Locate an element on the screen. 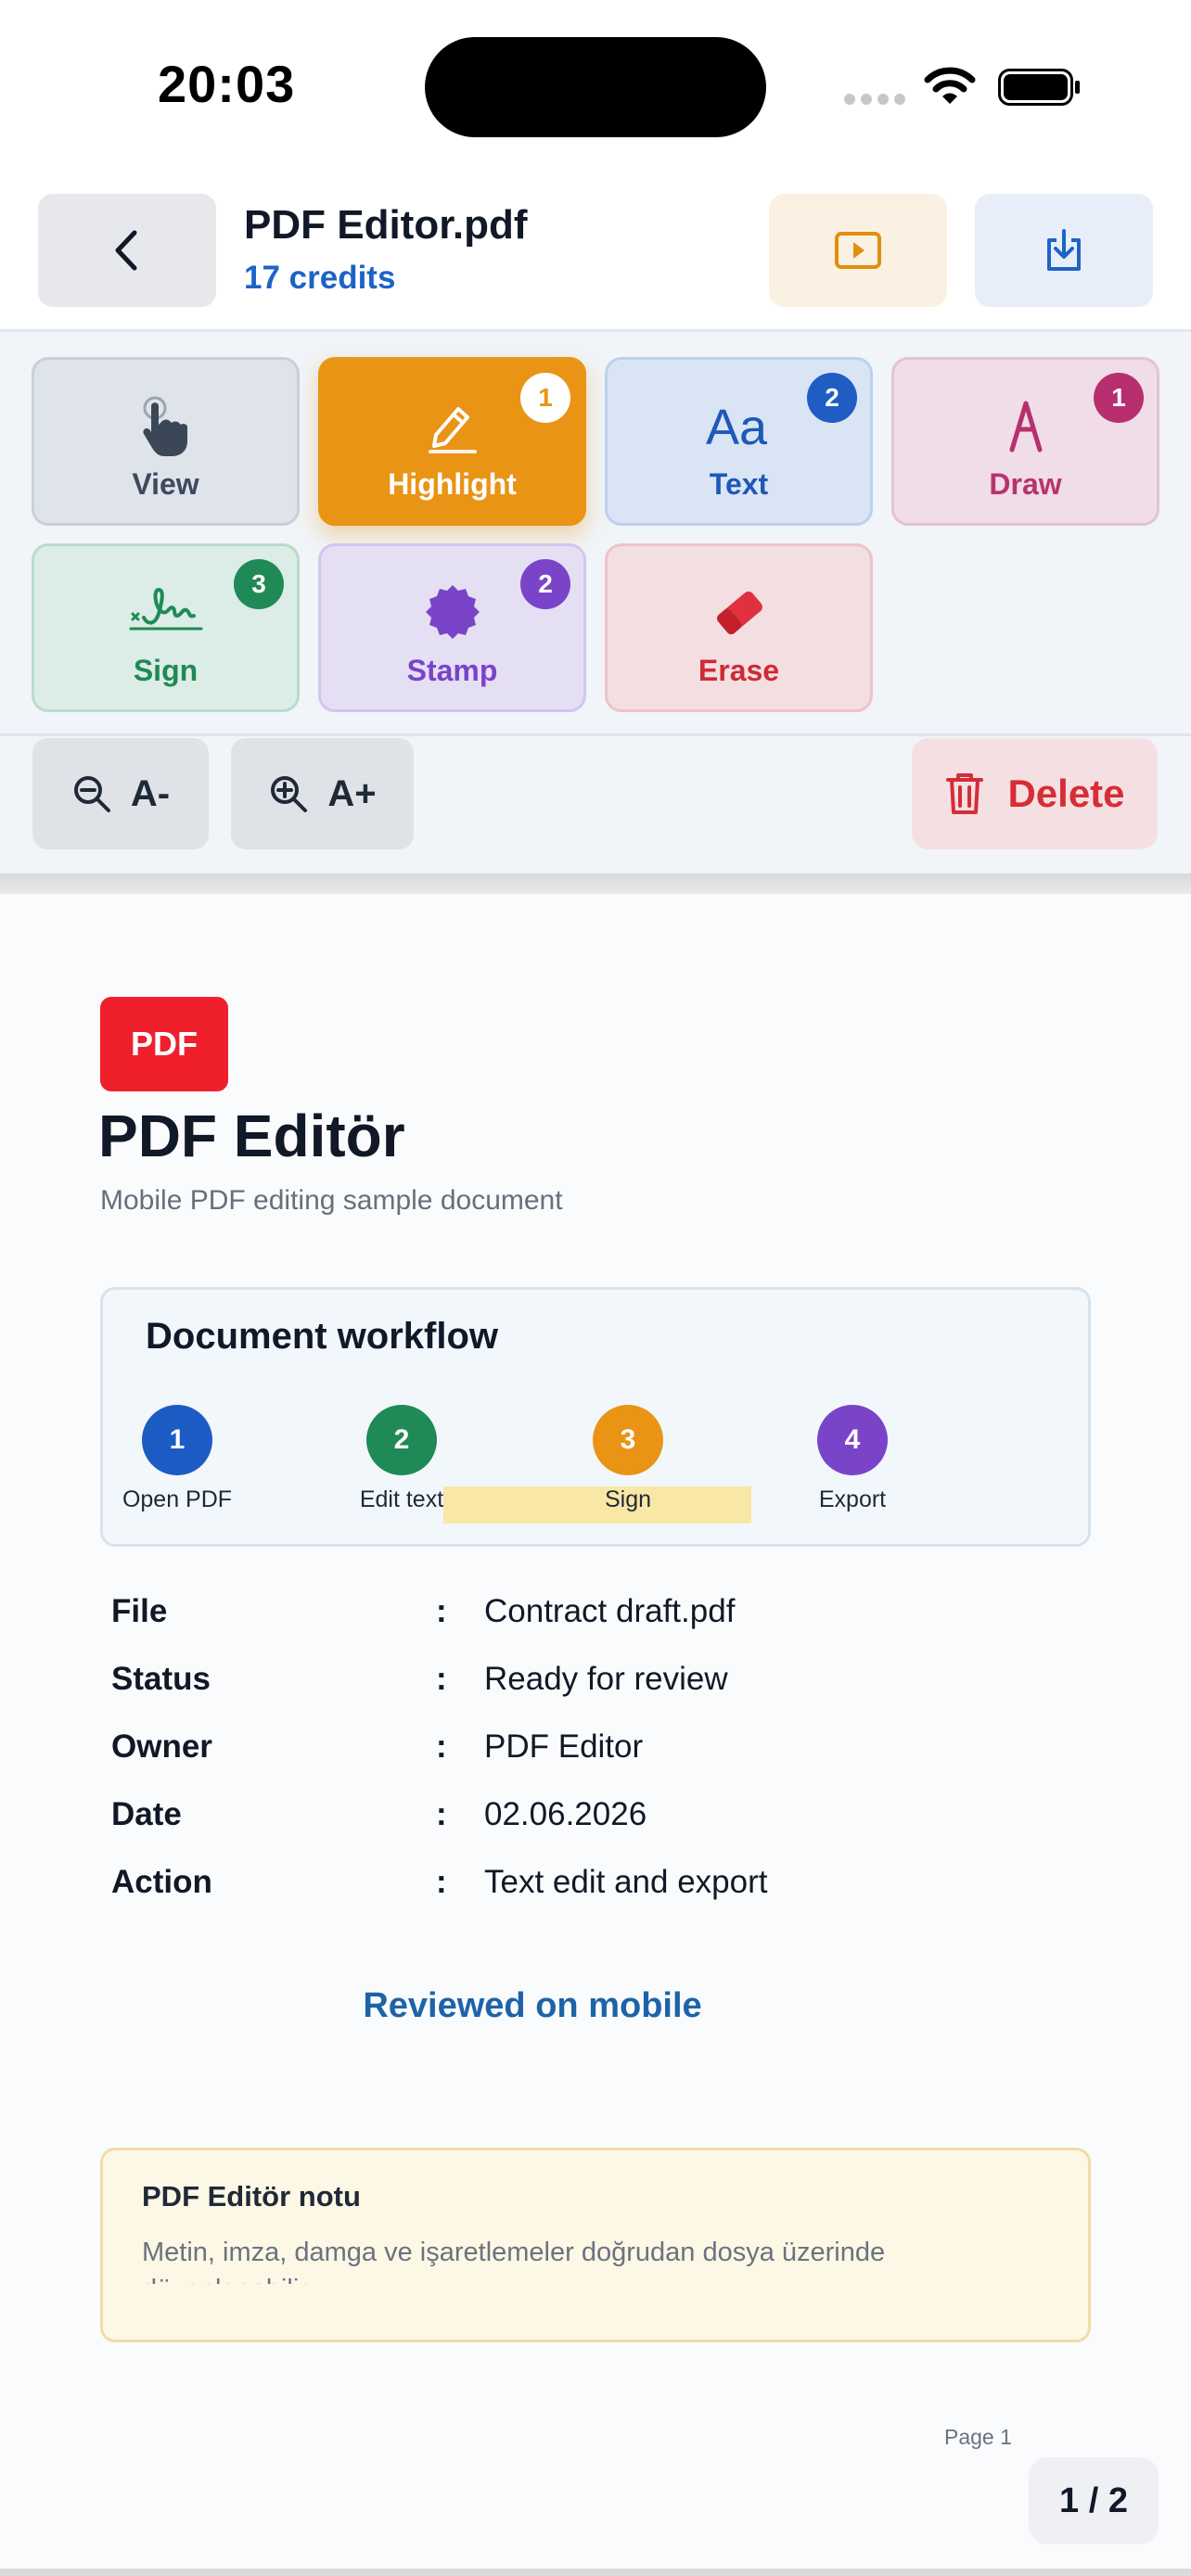 The height and width of the screenshot is (2576, 1191). tool-view: View is located at coordinates (166, 442).